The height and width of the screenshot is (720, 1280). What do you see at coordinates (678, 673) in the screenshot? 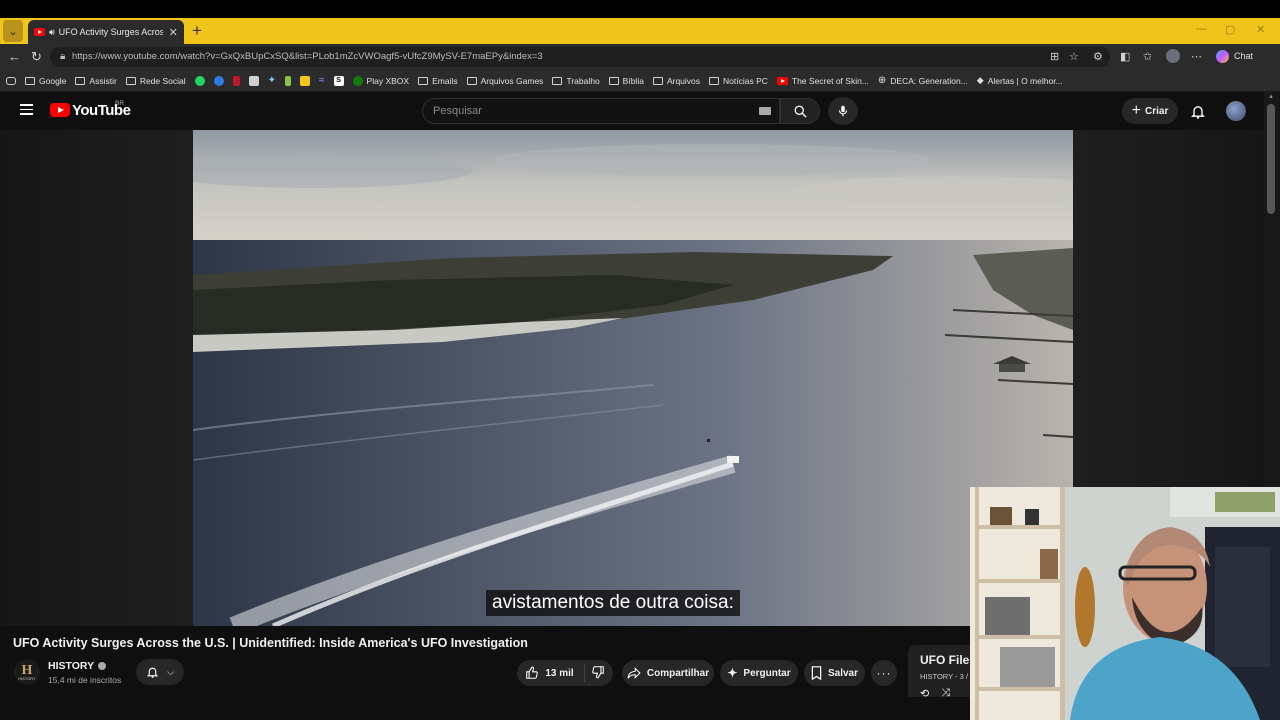
I see `share-label: Compartilhar` at bounding box center [678, 673].